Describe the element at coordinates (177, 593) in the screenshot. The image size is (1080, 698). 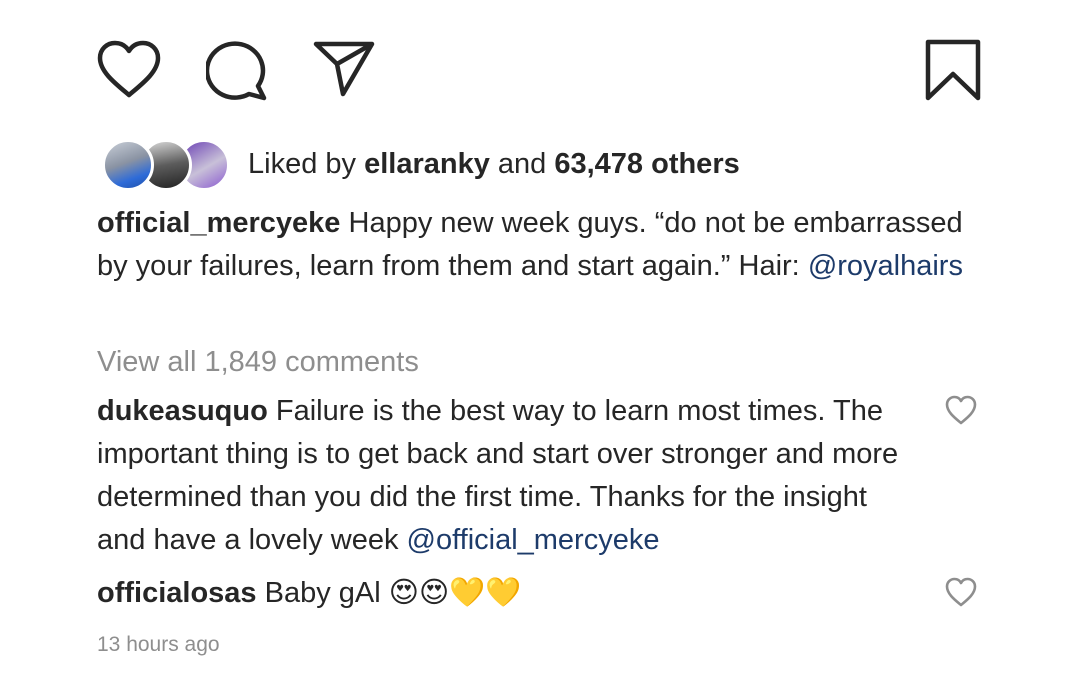
I see `comment-username: officialosas` at that location.